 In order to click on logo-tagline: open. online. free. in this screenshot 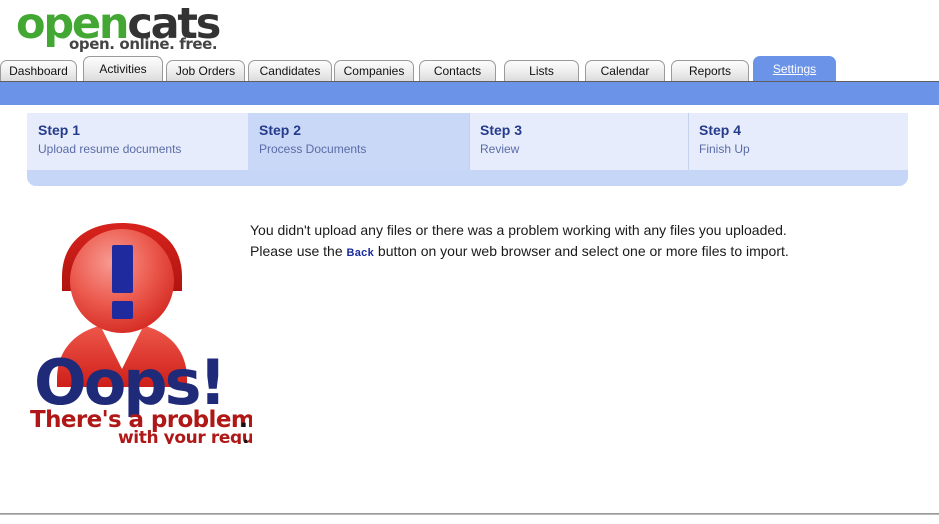, I will do `click(143, 44)`.